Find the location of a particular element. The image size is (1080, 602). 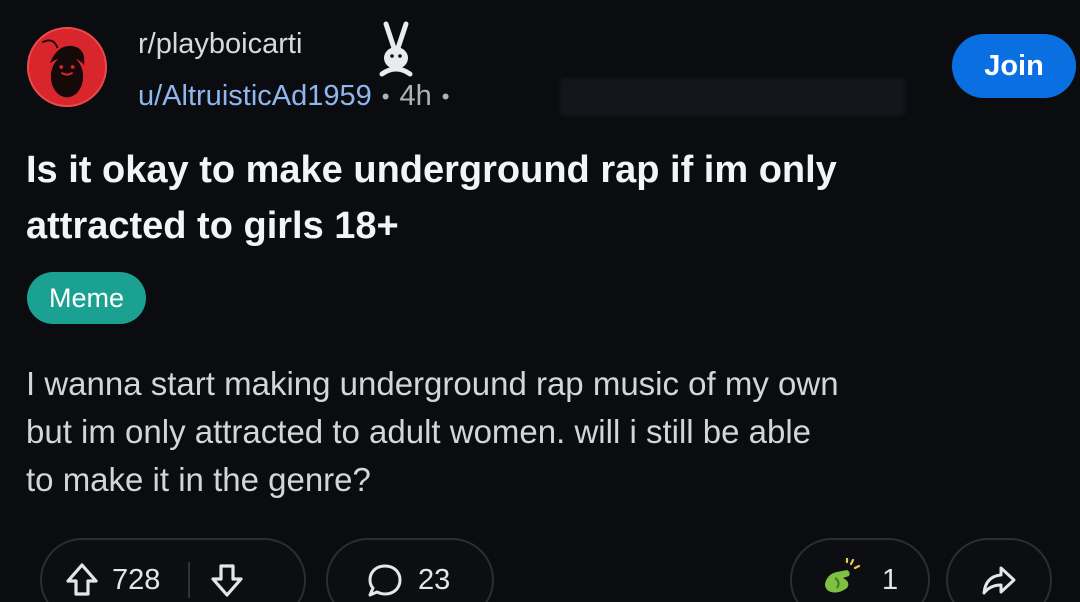

vote-divider is located at coordinates (189, 580).